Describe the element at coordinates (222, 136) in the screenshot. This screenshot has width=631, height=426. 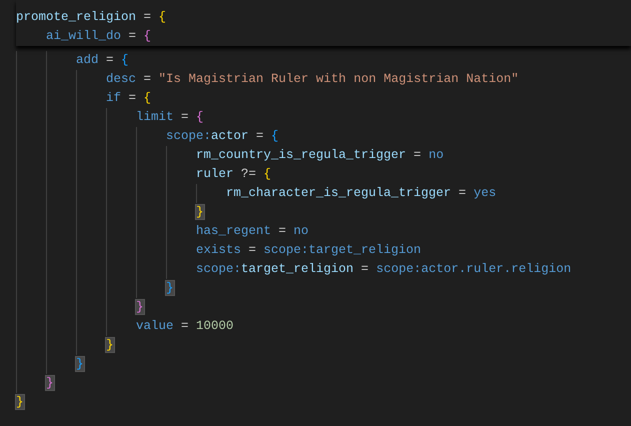
I see `code-line: scope:actor = {` at that location.